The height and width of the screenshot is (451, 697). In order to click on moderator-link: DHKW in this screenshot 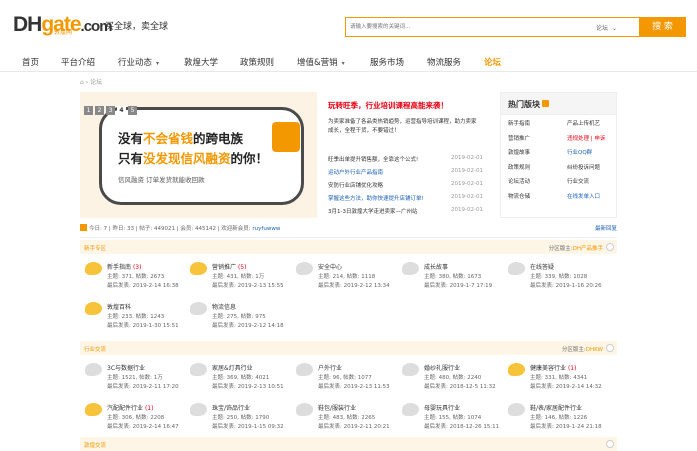, I will do `click(594, 350)`.